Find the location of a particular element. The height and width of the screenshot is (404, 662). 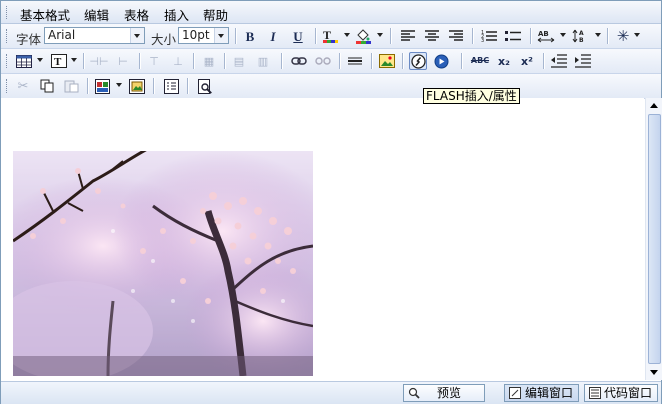

indent-icon is located at coordinates (583, 61).